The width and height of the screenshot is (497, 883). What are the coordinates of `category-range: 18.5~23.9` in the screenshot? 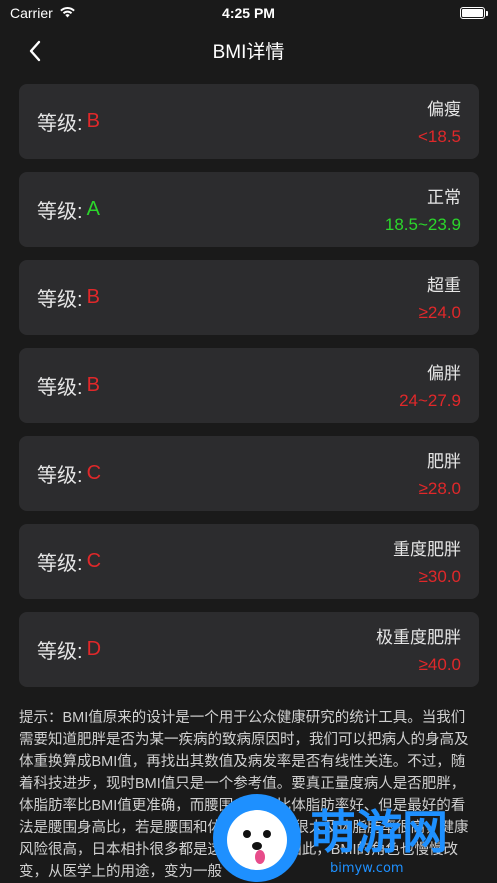 It's located at (422, 224).